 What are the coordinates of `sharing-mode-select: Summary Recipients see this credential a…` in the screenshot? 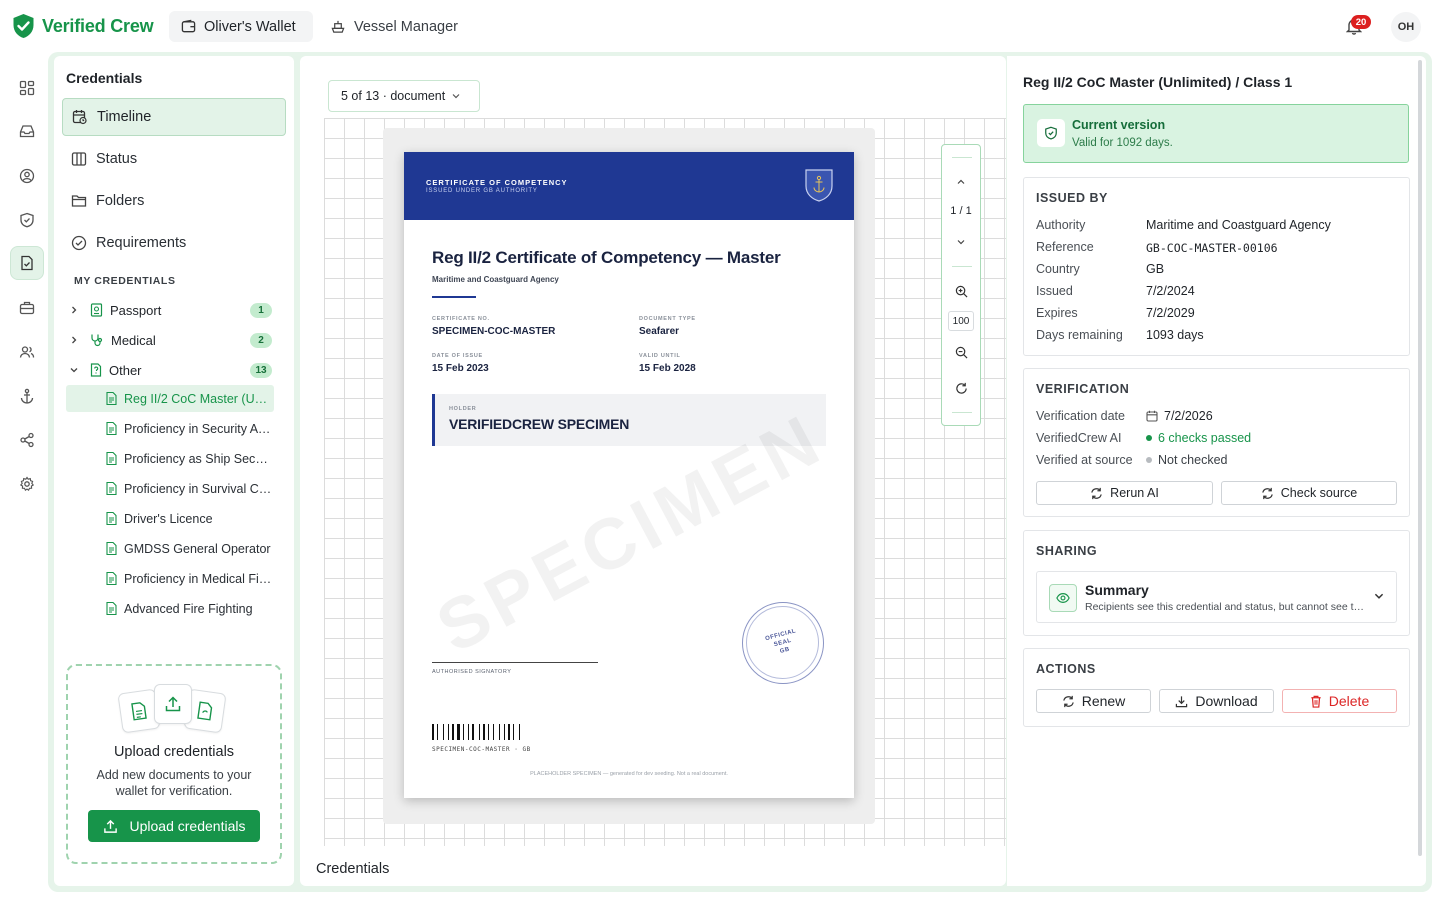 It's located at (1216, 597).